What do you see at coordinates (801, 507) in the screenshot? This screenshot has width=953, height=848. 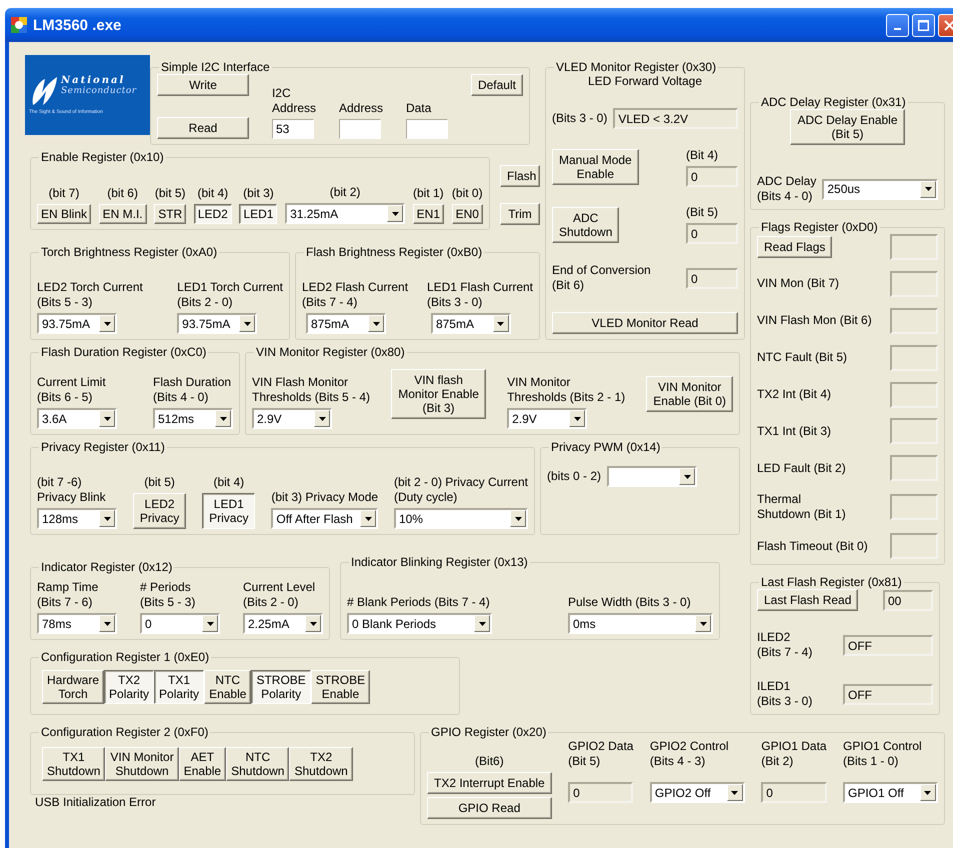 I see `label-text: Thermal Shutdown (Bit 1)` at bounding box center [801, 507].